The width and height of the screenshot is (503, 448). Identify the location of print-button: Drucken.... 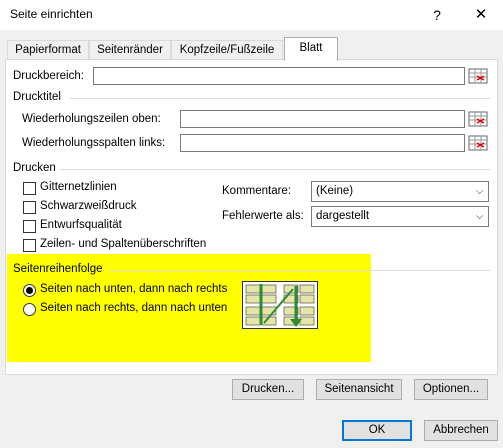
(268, 389).